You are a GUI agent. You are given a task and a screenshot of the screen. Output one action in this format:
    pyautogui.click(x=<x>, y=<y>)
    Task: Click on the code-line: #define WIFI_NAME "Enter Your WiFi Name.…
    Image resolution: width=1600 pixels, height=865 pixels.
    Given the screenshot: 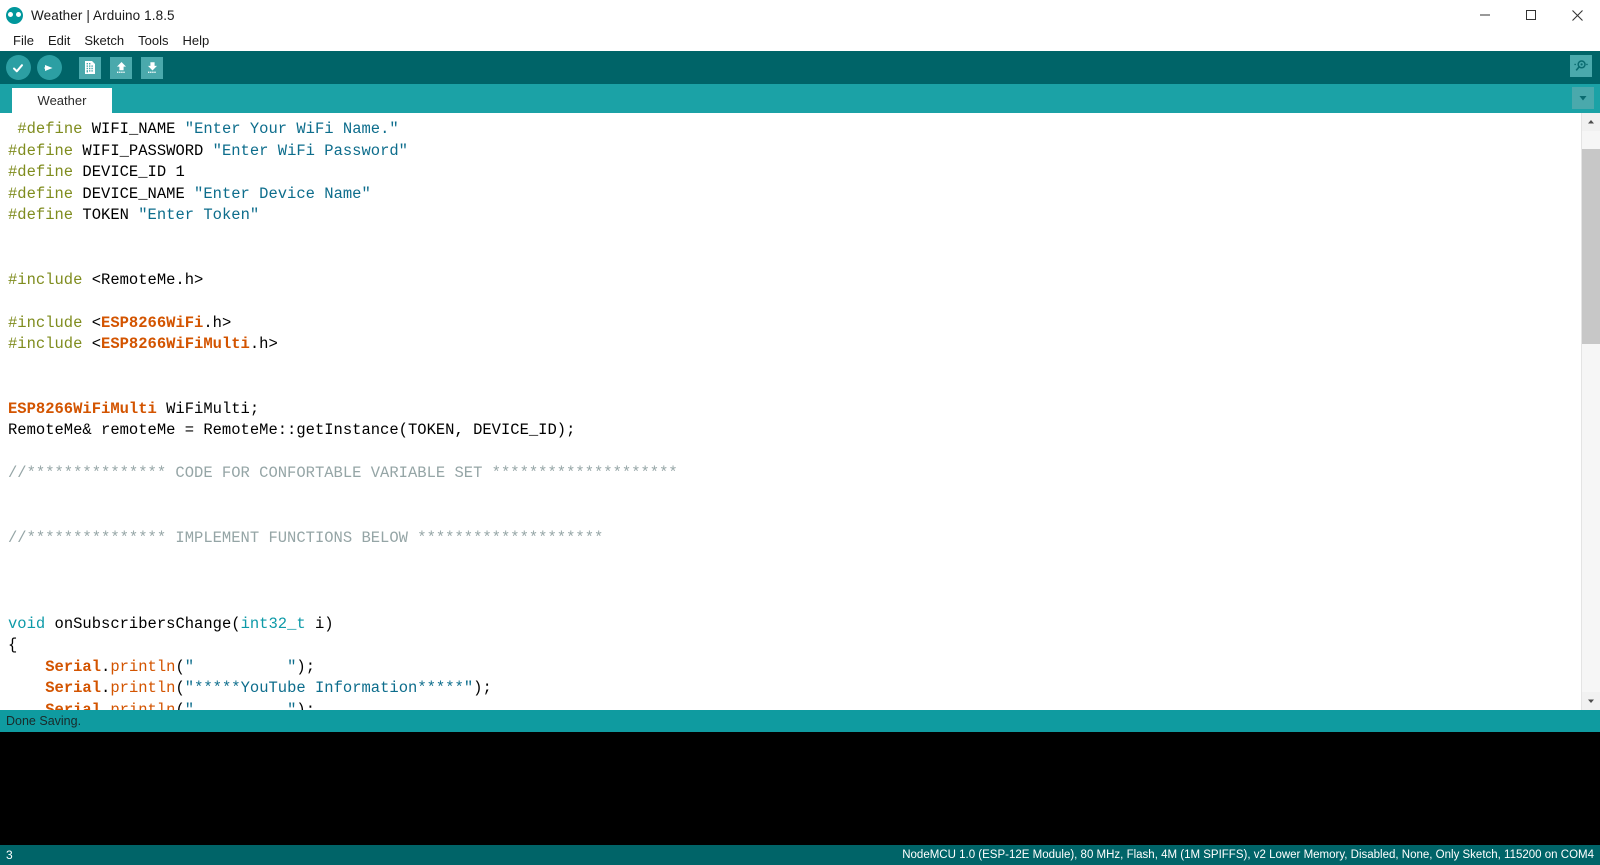 What is the action you would take?
    pyautogui.click(x=790, y=130)
    